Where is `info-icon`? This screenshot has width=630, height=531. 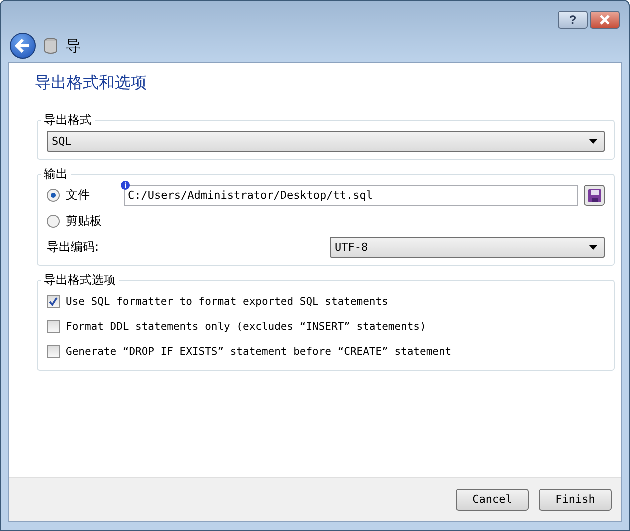 info-icon is located at coordinates (125, 185).